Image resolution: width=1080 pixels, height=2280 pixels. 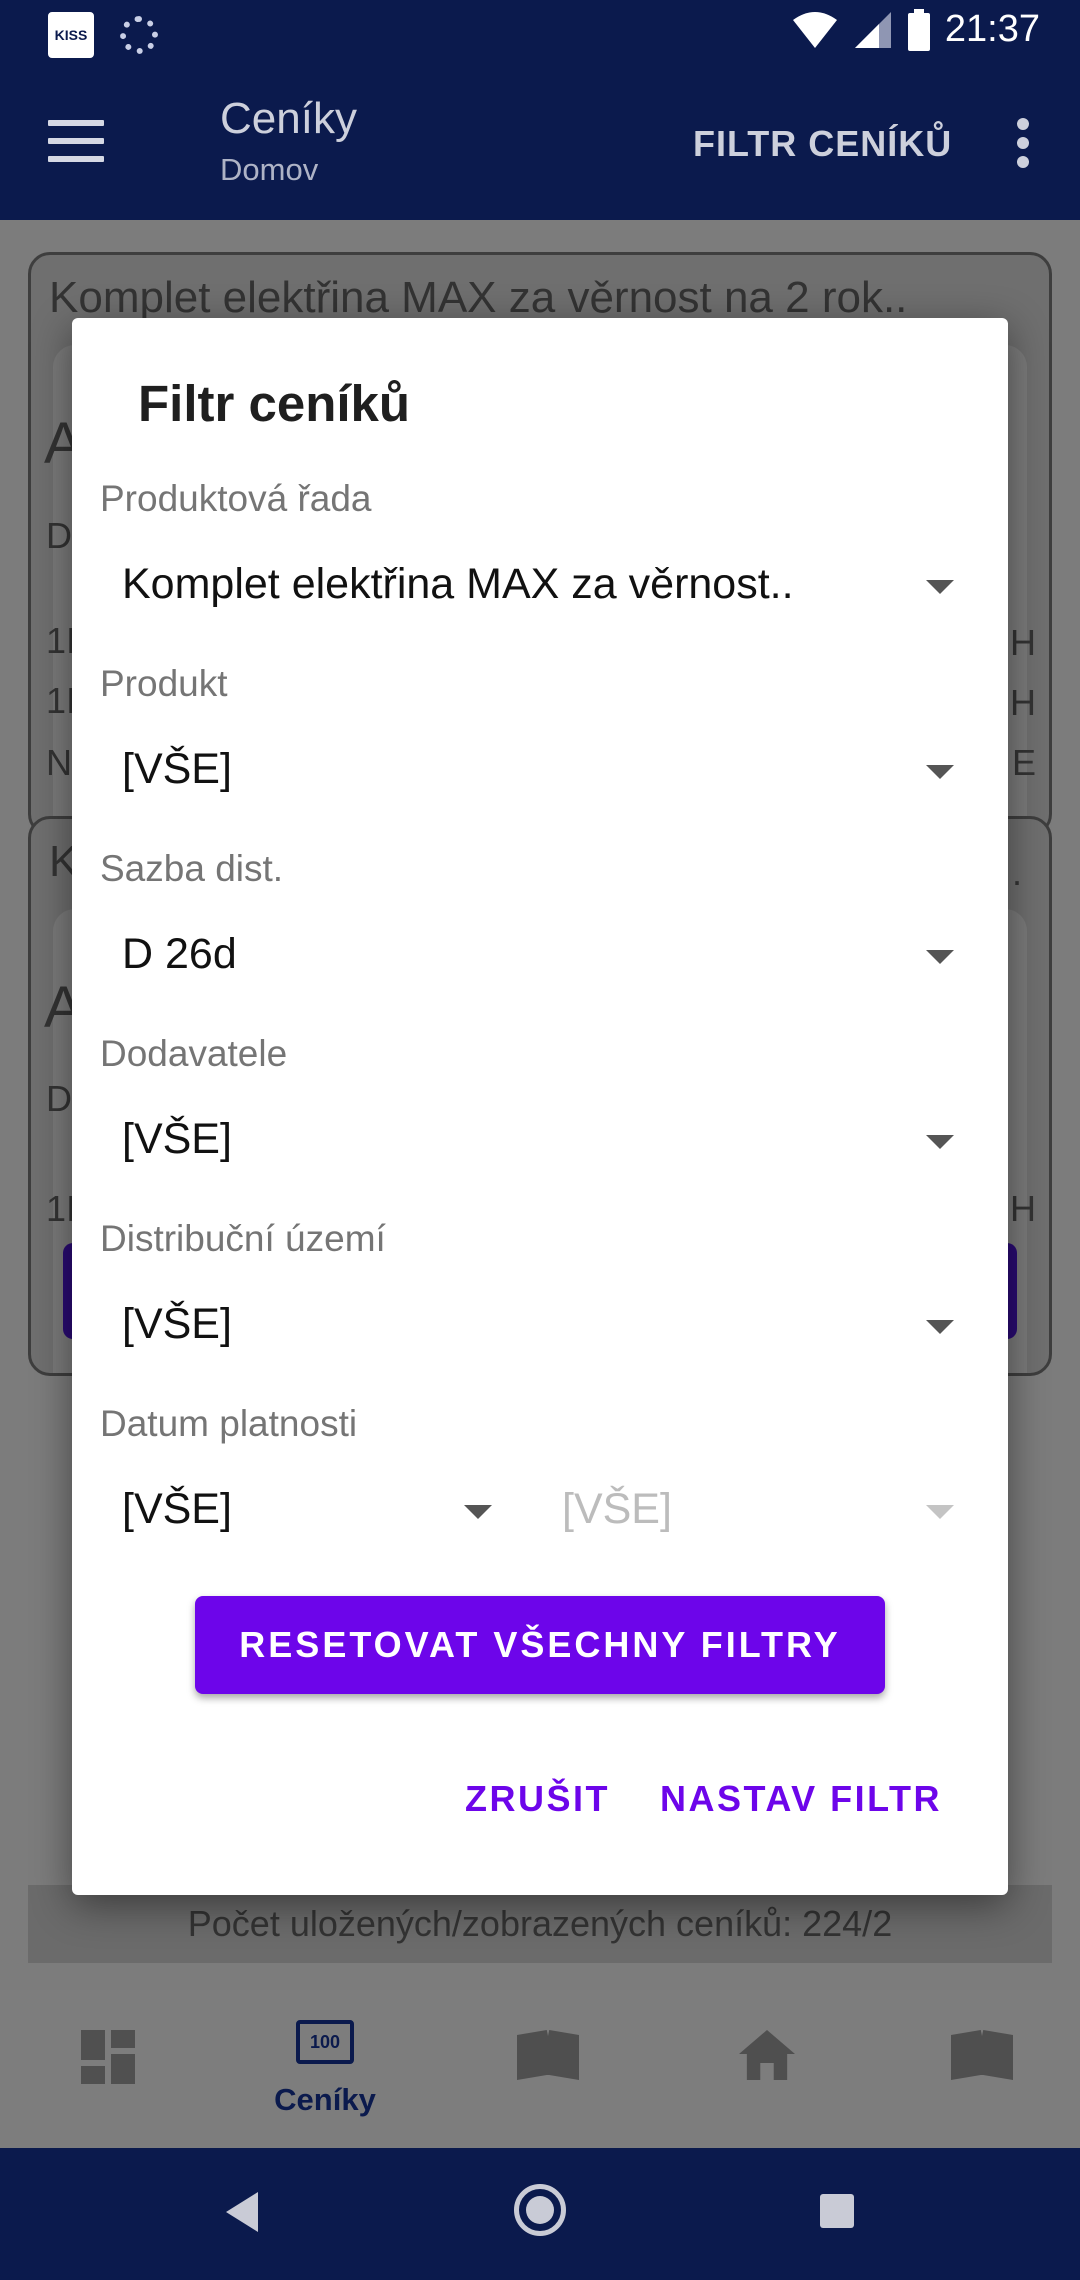 I want to click on nav-map-book, so click(x=982, y=2070).